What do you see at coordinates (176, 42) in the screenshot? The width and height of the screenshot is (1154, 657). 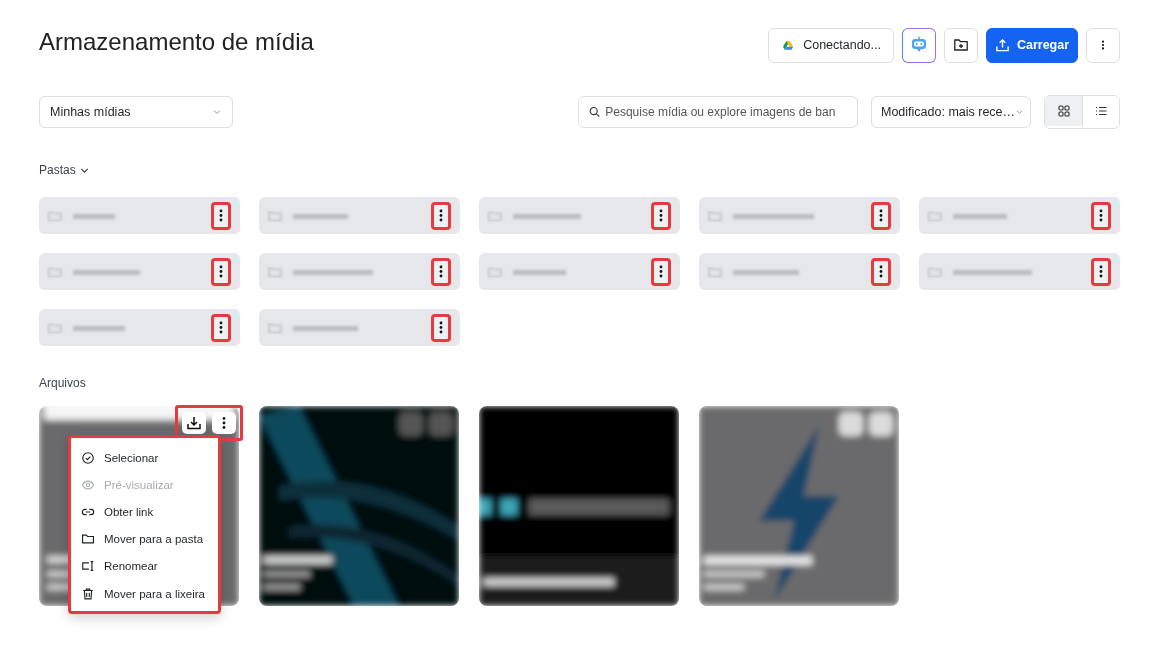 I see `page-title: Armazenamento de mídia` at bounding box center [176, 42].